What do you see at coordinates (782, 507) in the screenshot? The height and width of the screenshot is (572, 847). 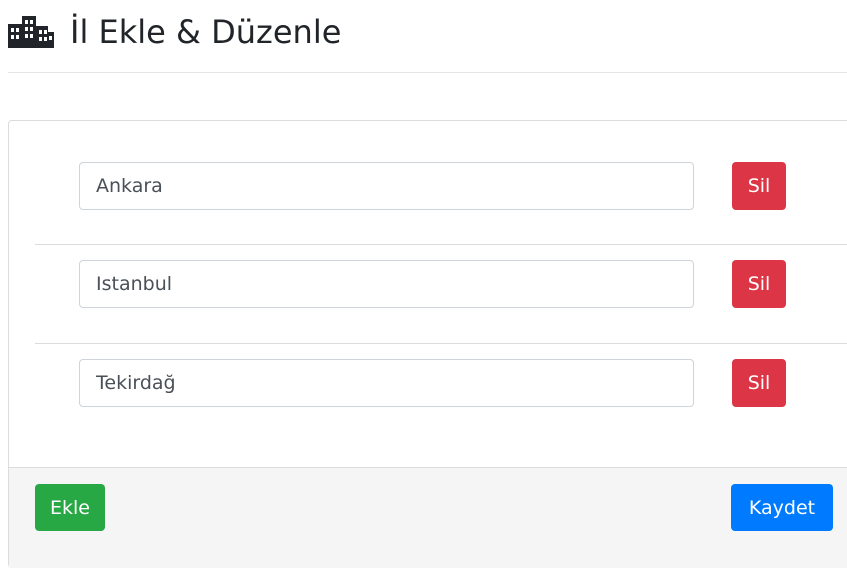 I see `save-button: Kaydet` at bounding box center [782, 507].